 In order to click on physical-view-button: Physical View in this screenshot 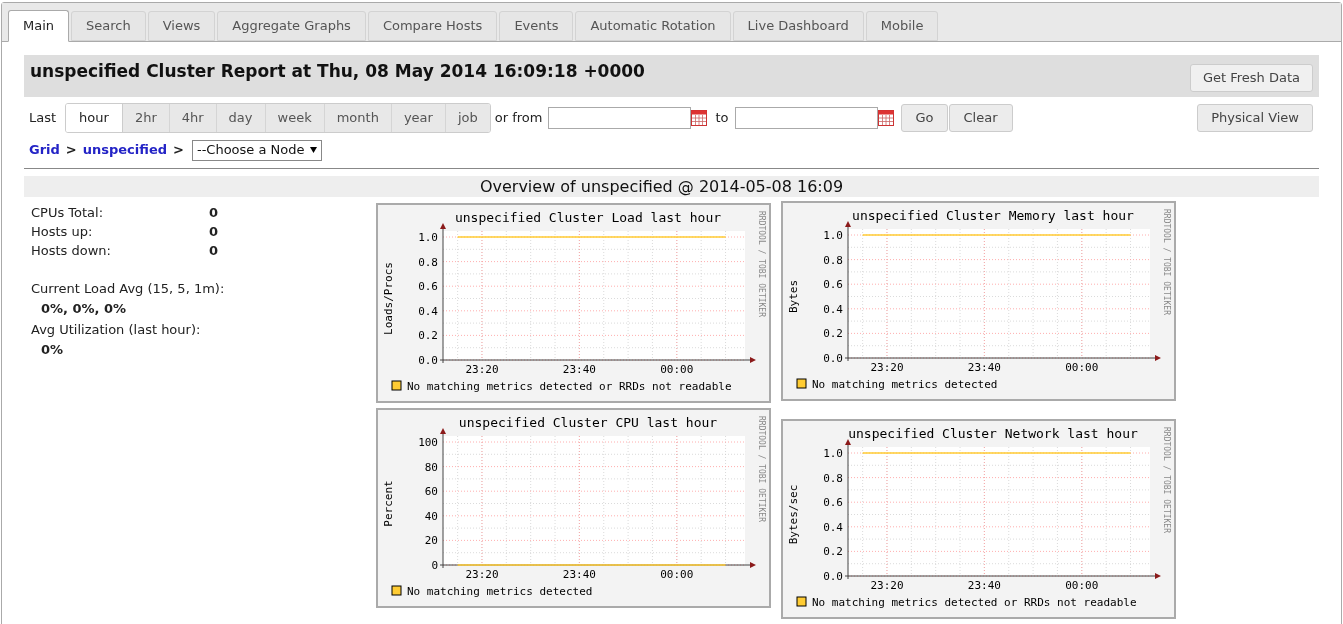, I will do `click(1255, 118)`.